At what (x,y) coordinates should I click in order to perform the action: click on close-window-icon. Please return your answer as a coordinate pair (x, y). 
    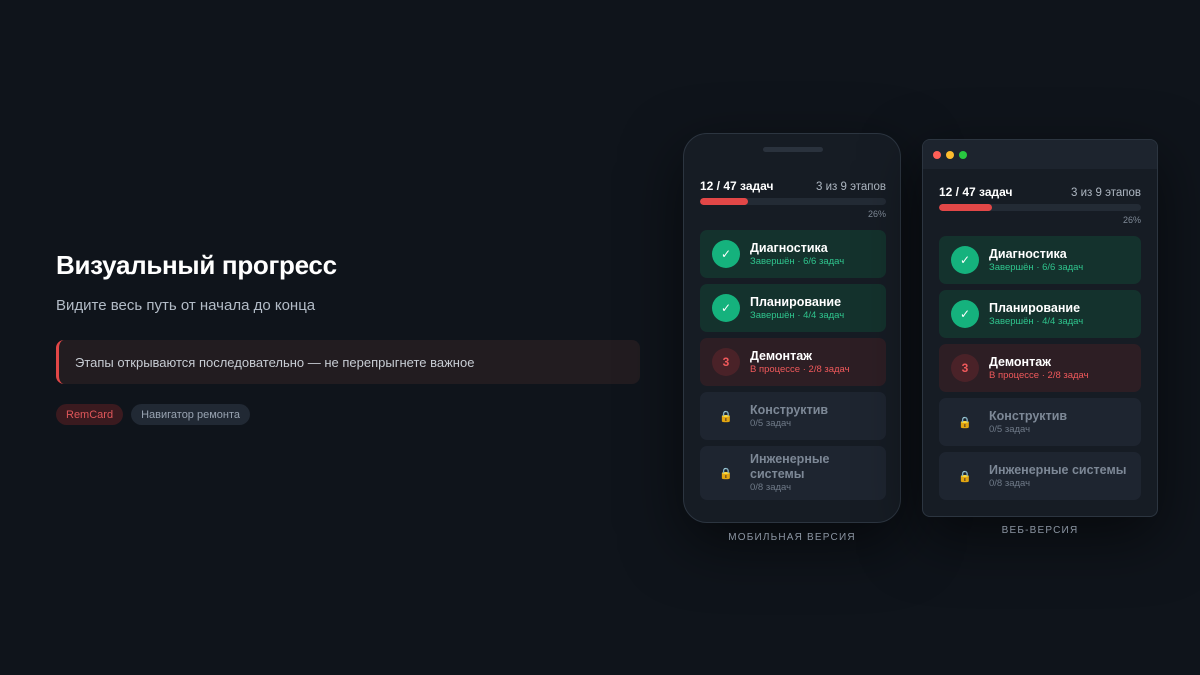
    Looking at the image, I should click on (937, 154).